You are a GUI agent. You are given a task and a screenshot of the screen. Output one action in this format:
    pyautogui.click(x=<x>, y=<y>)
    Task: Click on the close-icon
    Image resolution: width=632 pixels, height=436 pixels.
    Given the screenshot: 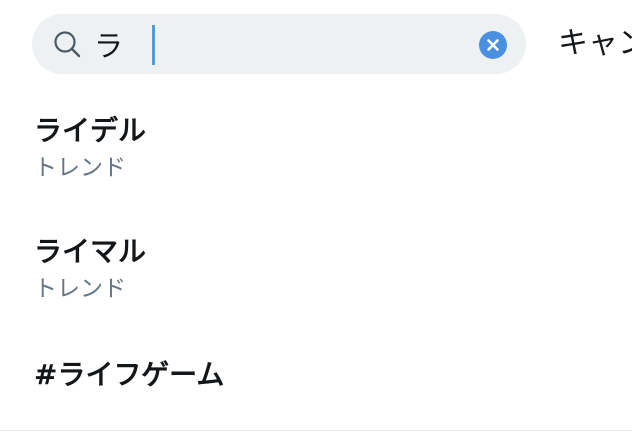 What is the action you would take?
    pyautogui.click(x=493, y=45)
    